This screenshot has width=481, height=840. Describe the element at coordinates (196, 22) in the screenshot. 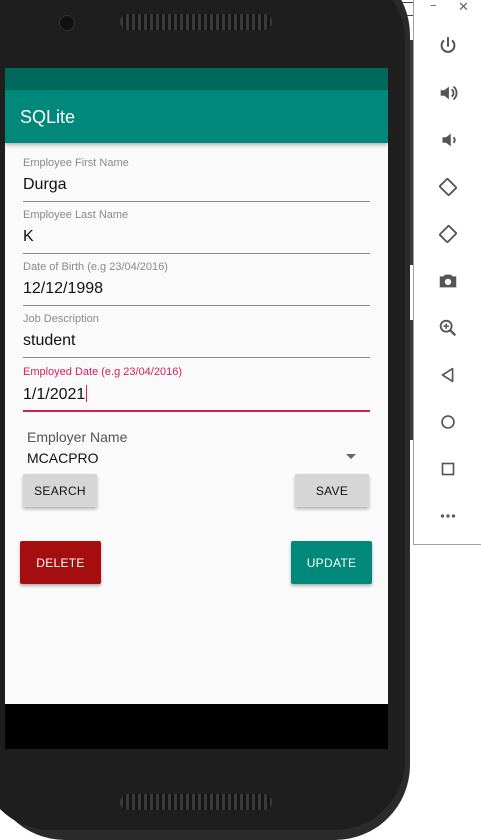

I see `top-speaker` at that location.